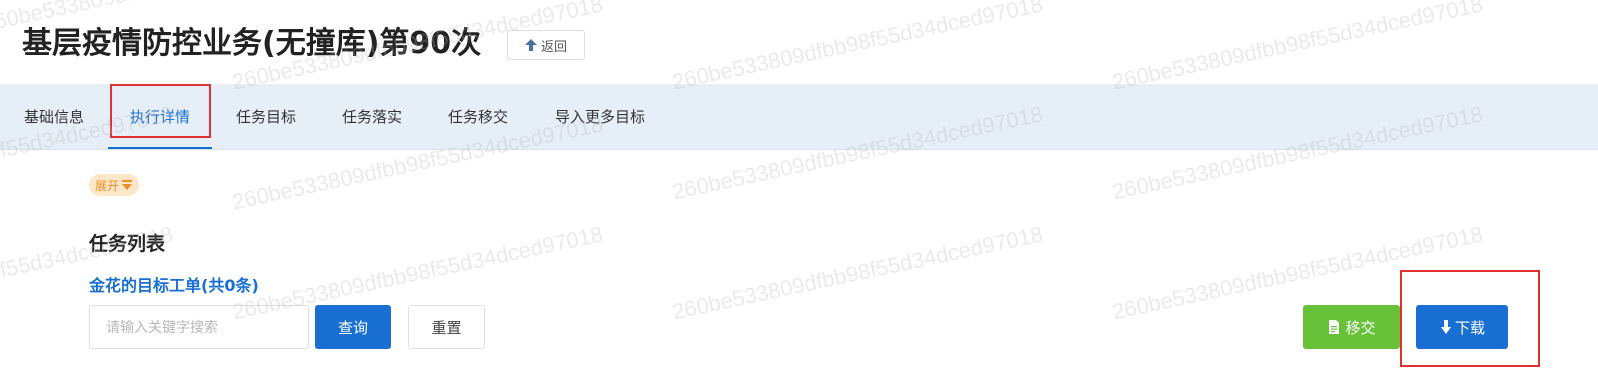  I want to click on back-button-label: 返回, so click(553, 47).